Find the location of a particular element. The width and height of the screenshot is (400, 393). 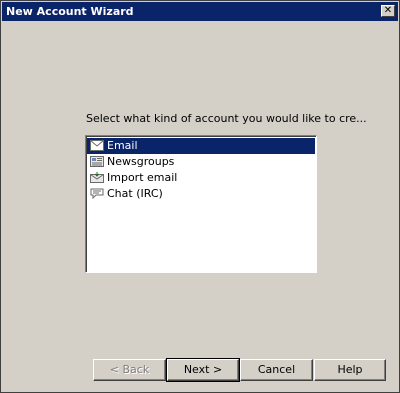

list-item-label: Import email is located at coordinates (142, 177).